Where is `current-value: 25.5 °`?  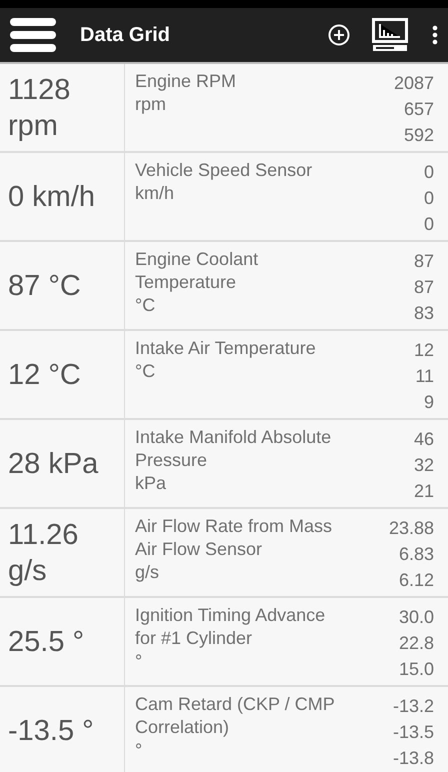 current-value: 25.5 ° is located at coordinates (46, 642).